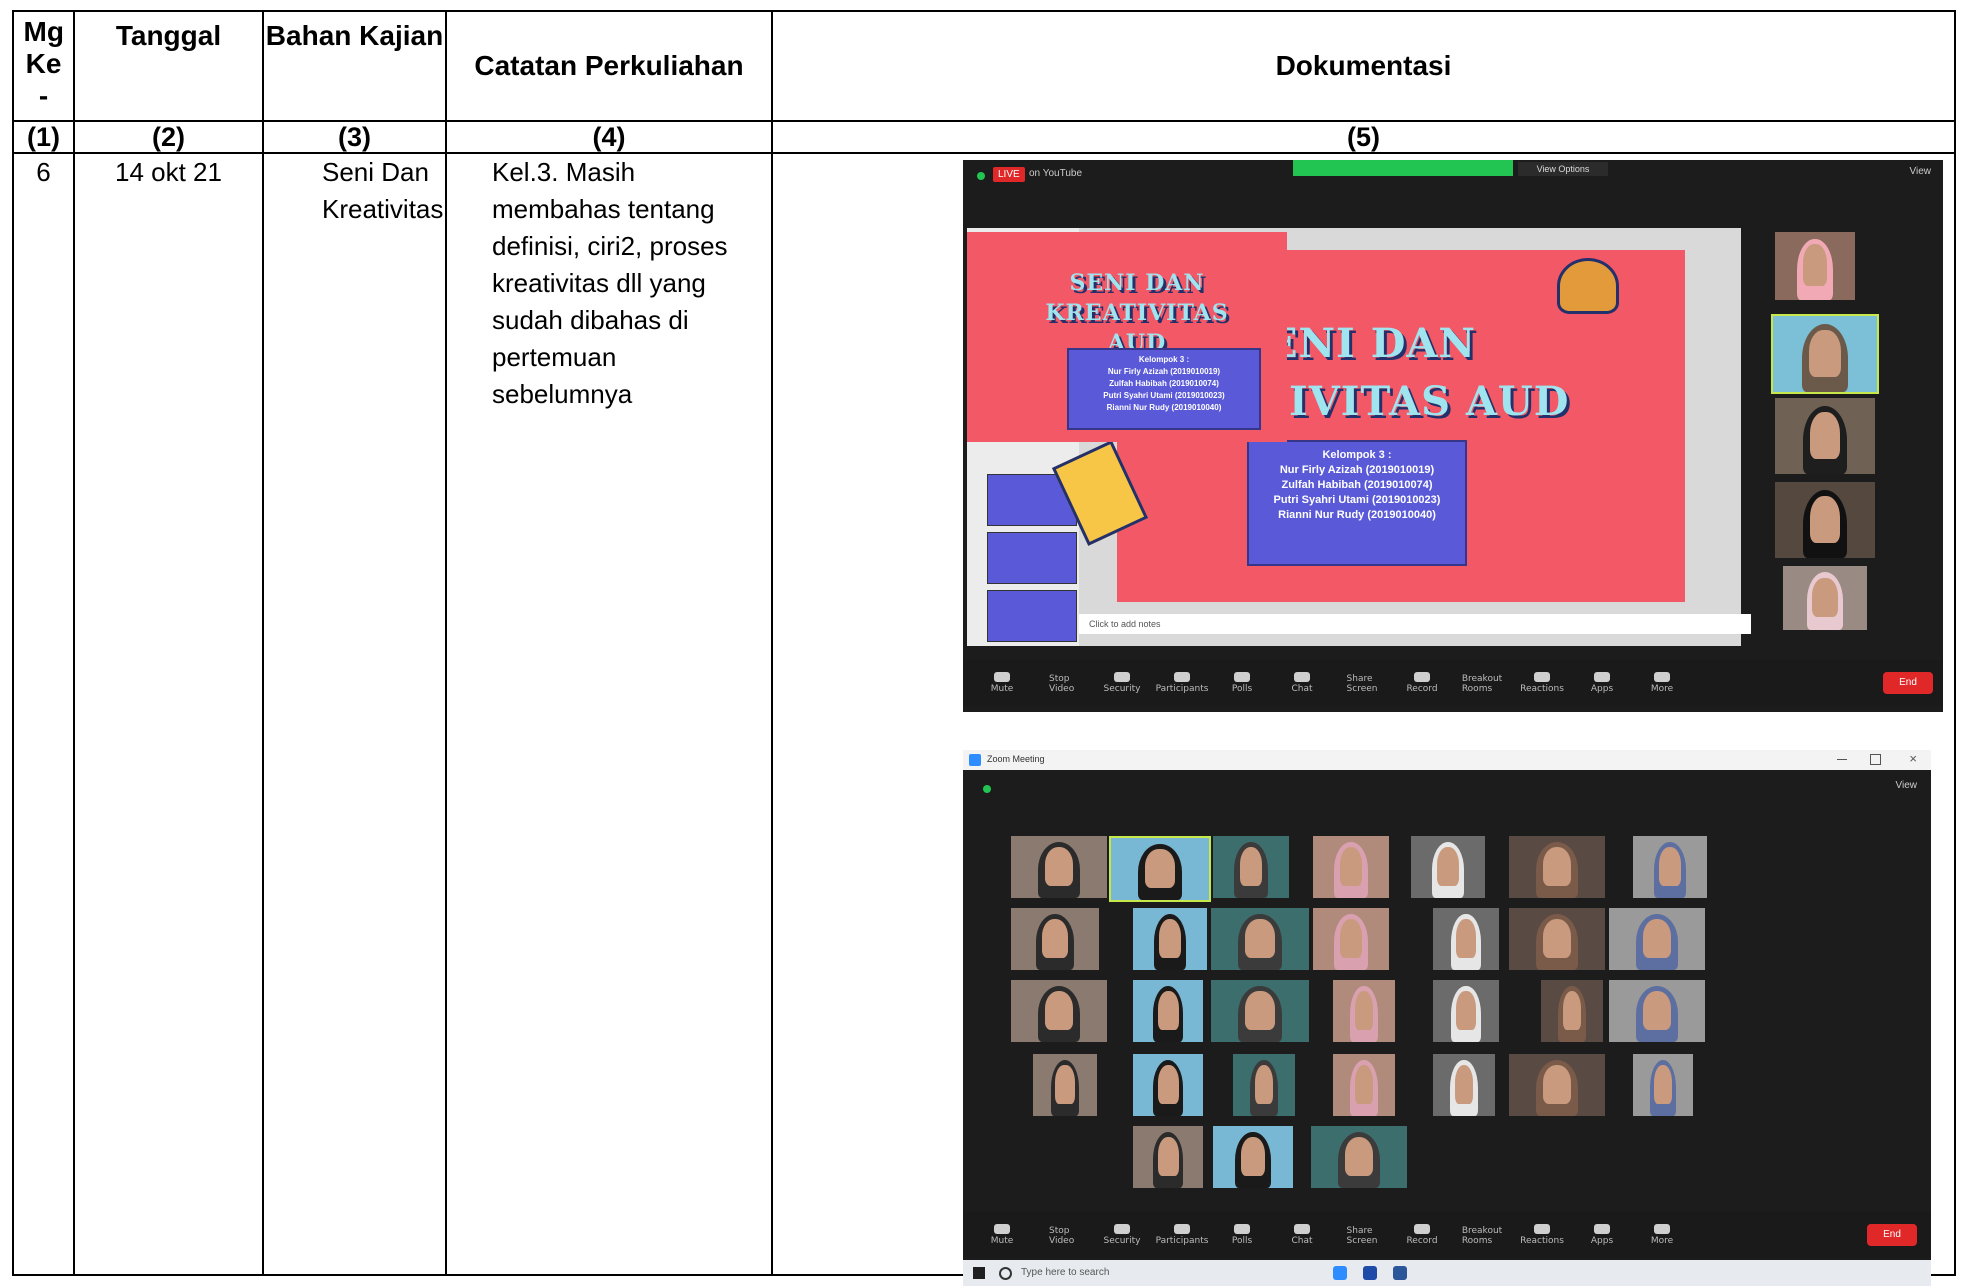 This screenshot has width=1961, height=1286. I want to click on column-number-5: (5), so click(1363, 137).